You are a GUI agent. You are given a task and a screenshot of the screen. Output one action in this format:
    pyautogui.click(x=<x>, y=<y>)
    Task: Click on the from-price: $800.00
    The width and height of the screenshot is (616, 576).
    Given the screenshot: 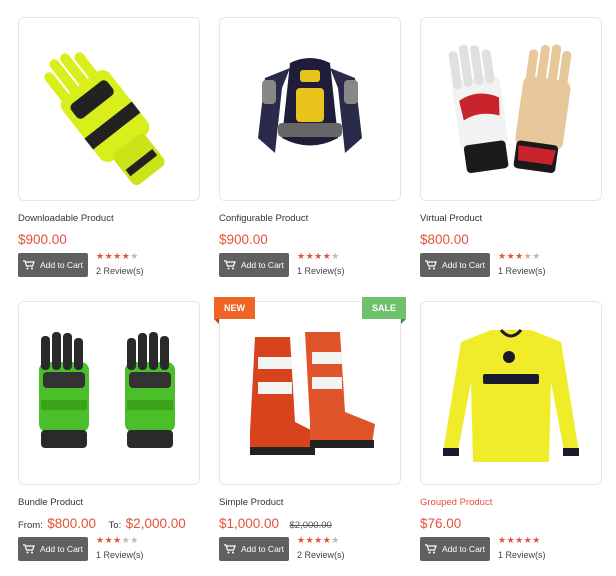 What is the action you would take?
    pyautogui.click(x=72, y=523)
    